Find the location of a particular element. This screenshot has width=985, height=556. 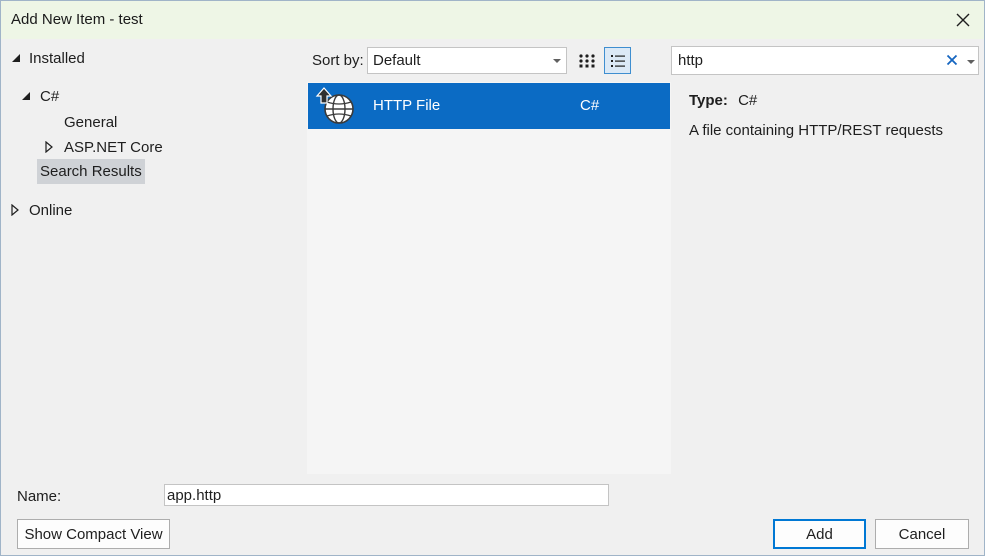

title-bar: Add New Item - test is located at coordinates (492, 20).